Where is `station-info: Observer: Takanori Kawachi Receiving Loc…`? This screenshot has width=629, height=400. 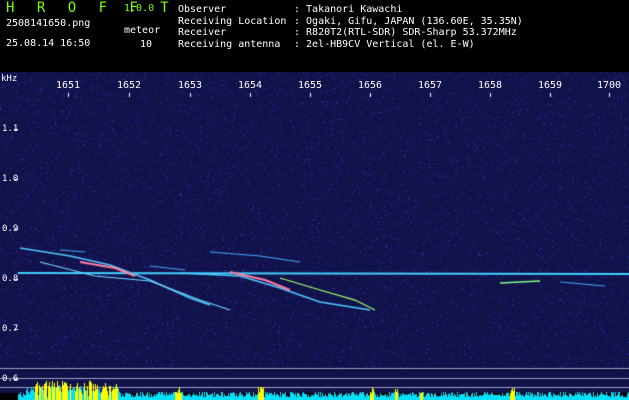 station-info: Observer: Takanori Kawachi Receiving Loc… is located at coordinates (350, 27).